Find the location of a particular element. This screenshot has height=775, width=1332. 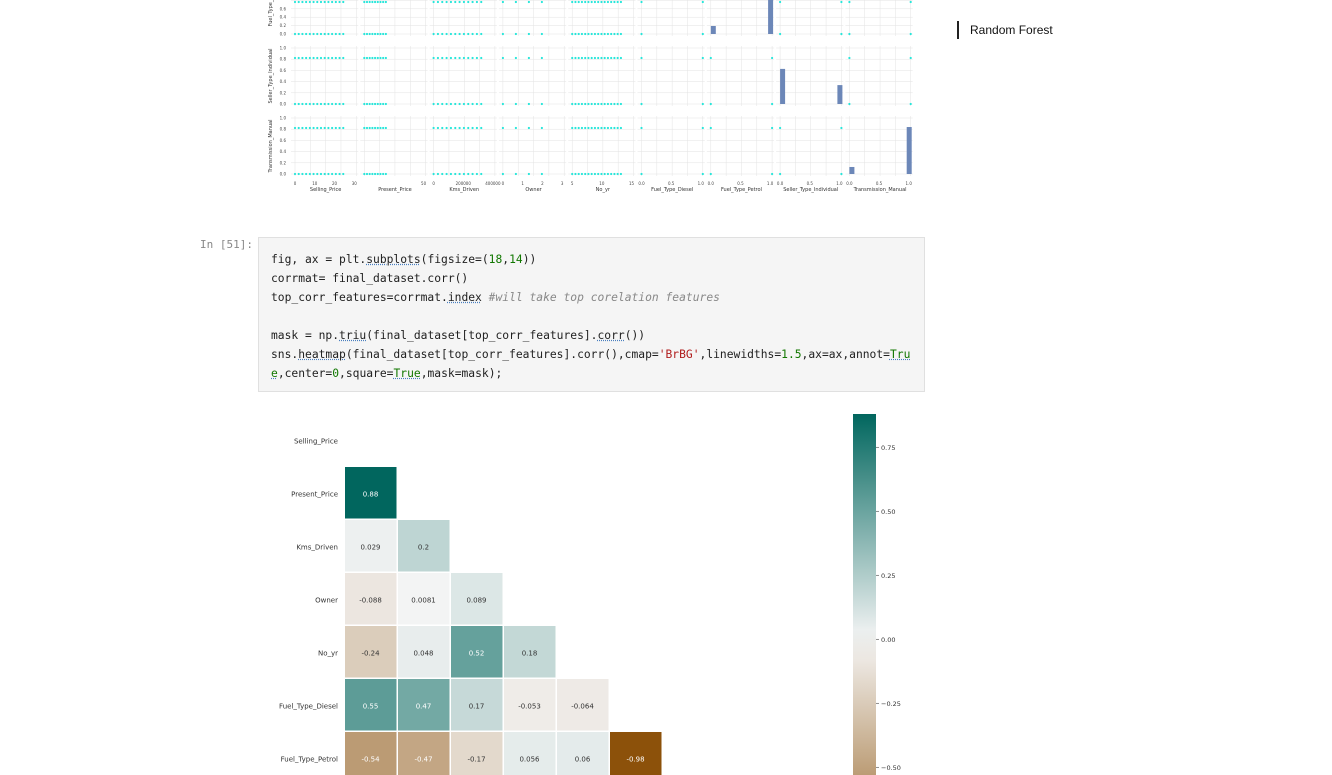

pairplot-x-tick: 3 is located at coordinates (562, 183).